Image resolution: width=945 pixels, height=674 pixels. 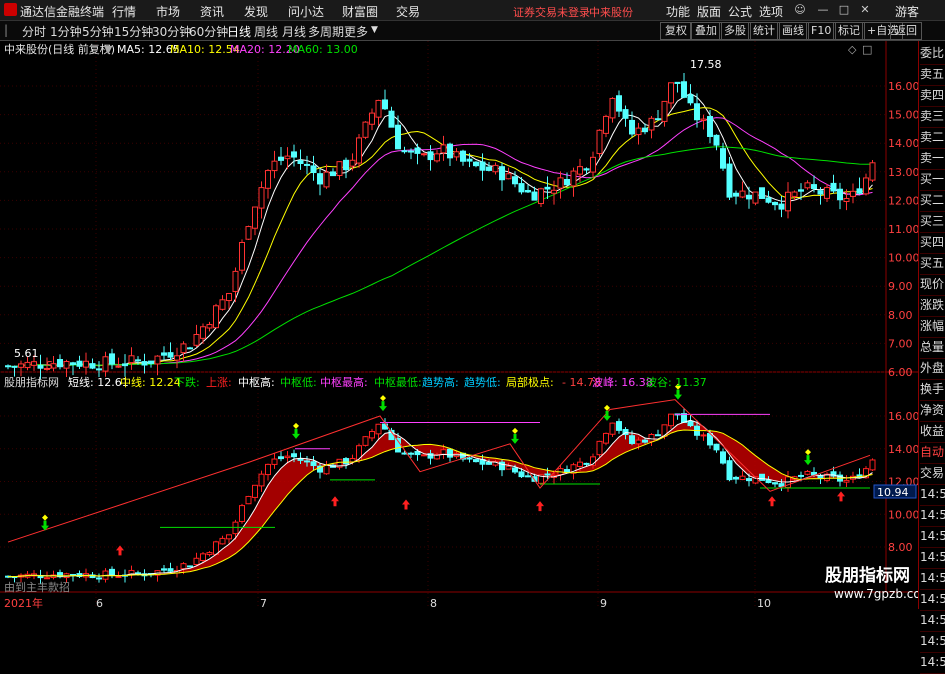 What do you see at coordinates (34, 31) in the screenshot?
I see `period-tab-intraday: 分时` at bounding box center [34, 31].